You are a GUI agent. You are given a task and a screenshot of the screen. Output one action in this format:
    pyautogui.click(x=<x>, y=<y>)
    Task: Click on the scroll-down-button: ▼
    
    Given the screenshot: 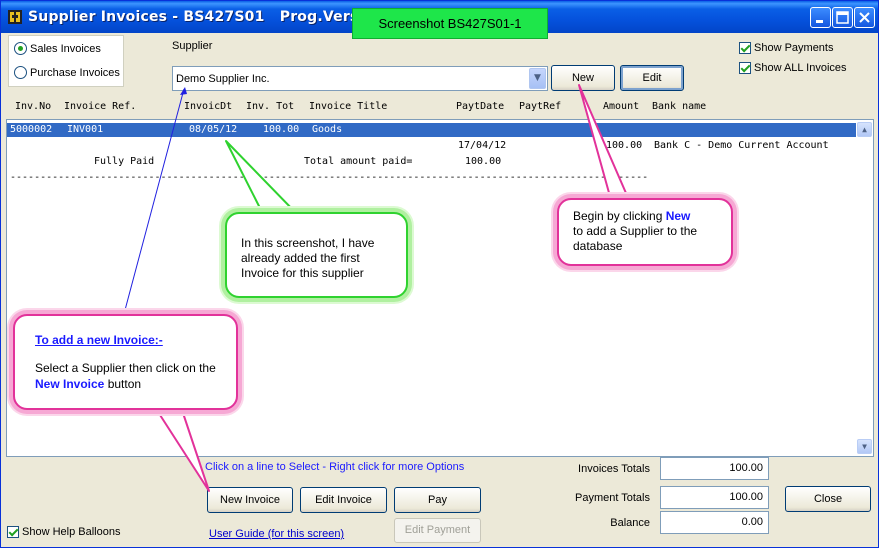 What is the action you would take?
    pyautogui.click(x=864, y=446)
    